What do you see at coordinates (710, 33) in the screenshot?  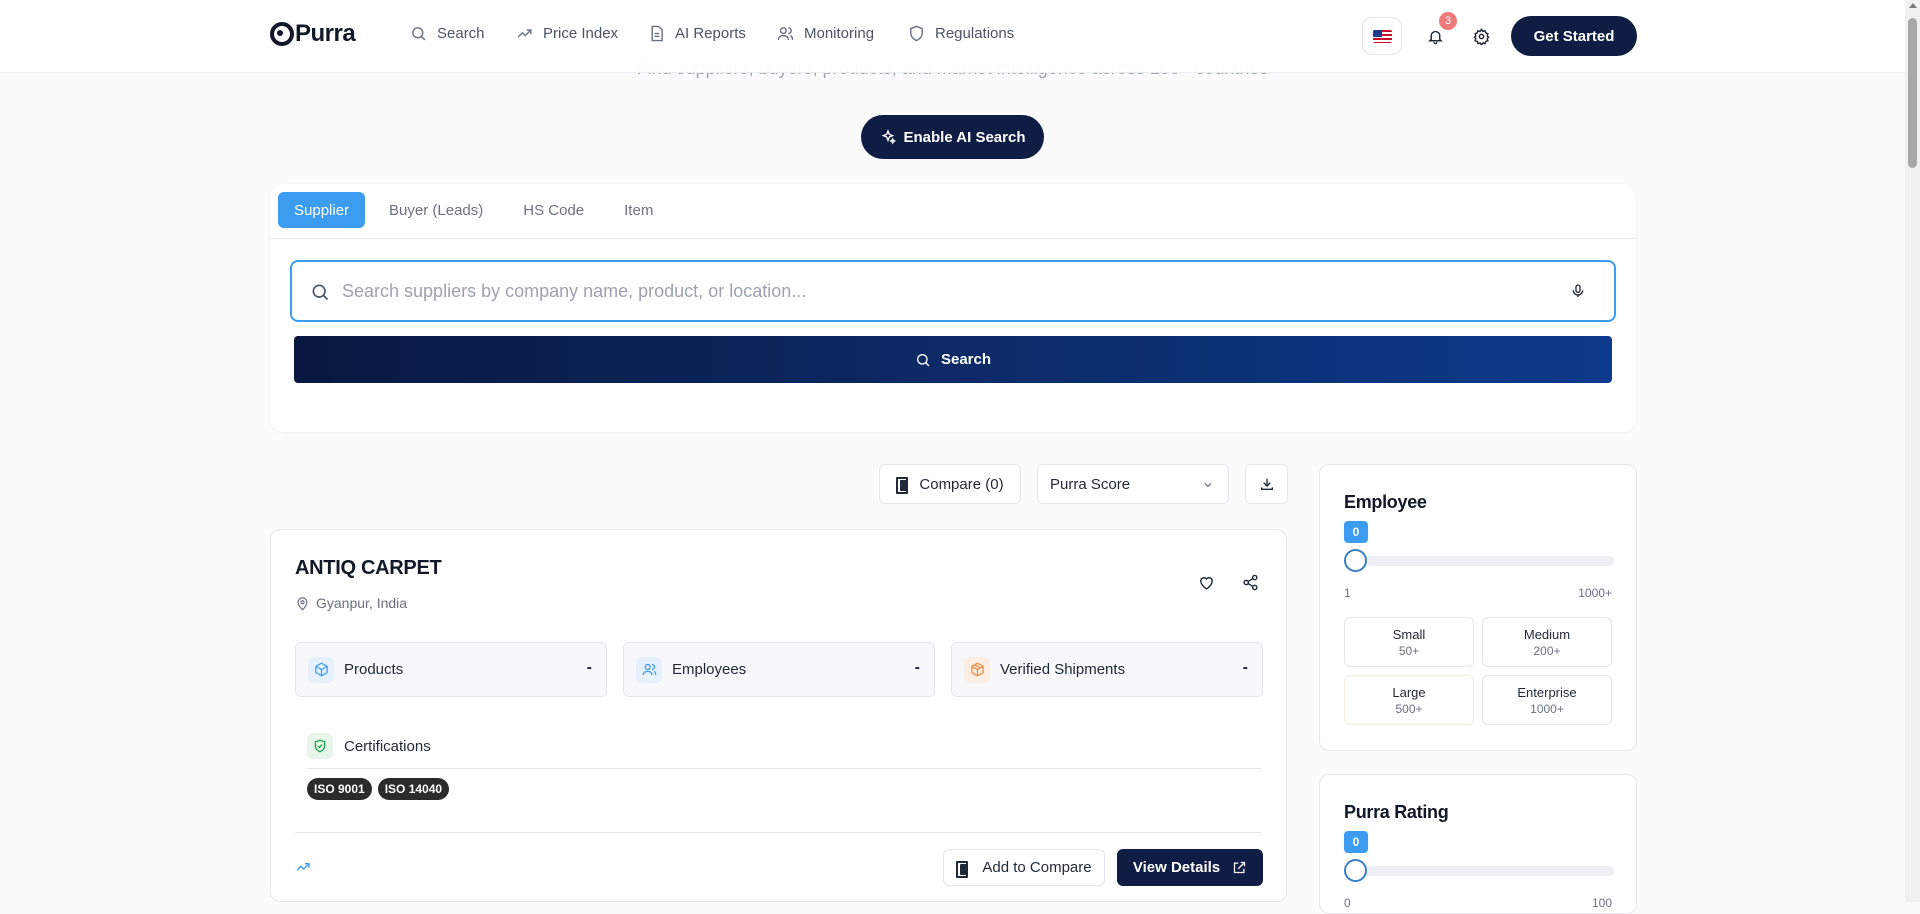 I see `nav-ai-reports-label: AI Reports` at bounding box center [710, 33].